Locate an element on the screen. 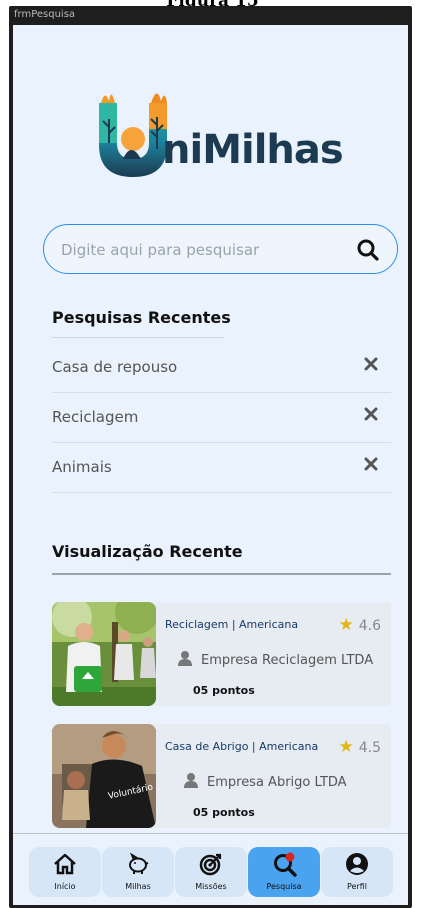 The height and width of the screenshot is (908, 425). card-title: Reciclagem | Americana is located at coordinates (232, 624).